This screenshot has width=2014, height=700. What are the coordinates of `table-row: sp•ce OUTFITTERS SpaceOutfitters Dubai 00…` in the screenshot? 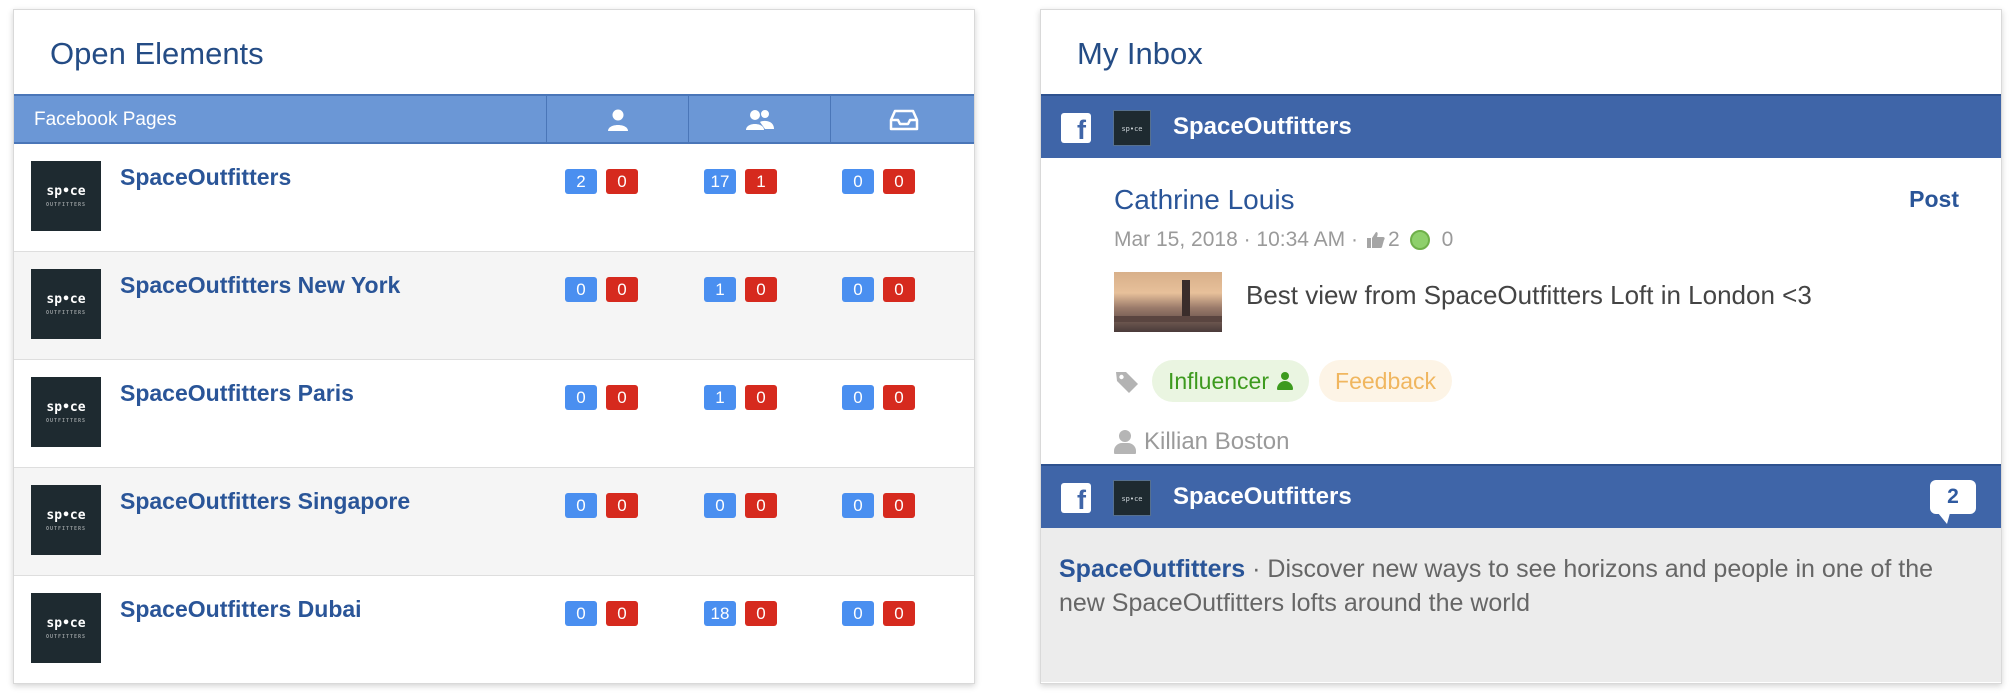 It's located at (494, 629).